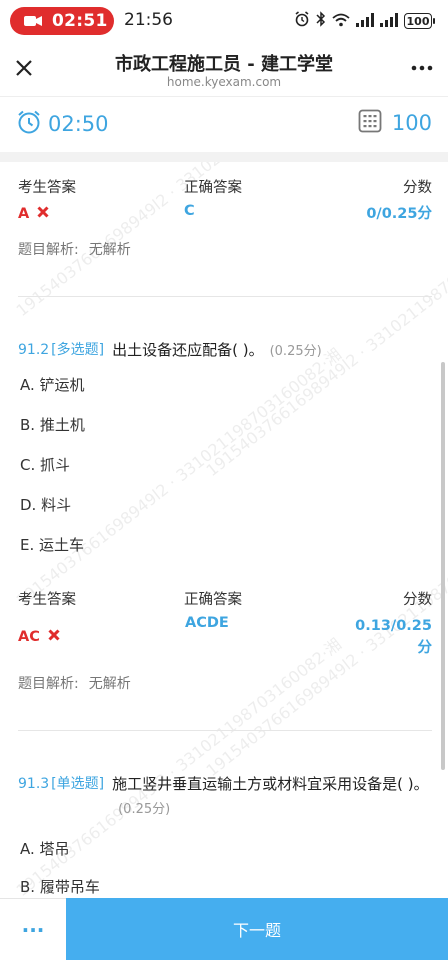 The image size is (448, 960). Describe the element at coordinates (399, 214) in the screenshot. I see `score-value: 0/0.25分` at that location.